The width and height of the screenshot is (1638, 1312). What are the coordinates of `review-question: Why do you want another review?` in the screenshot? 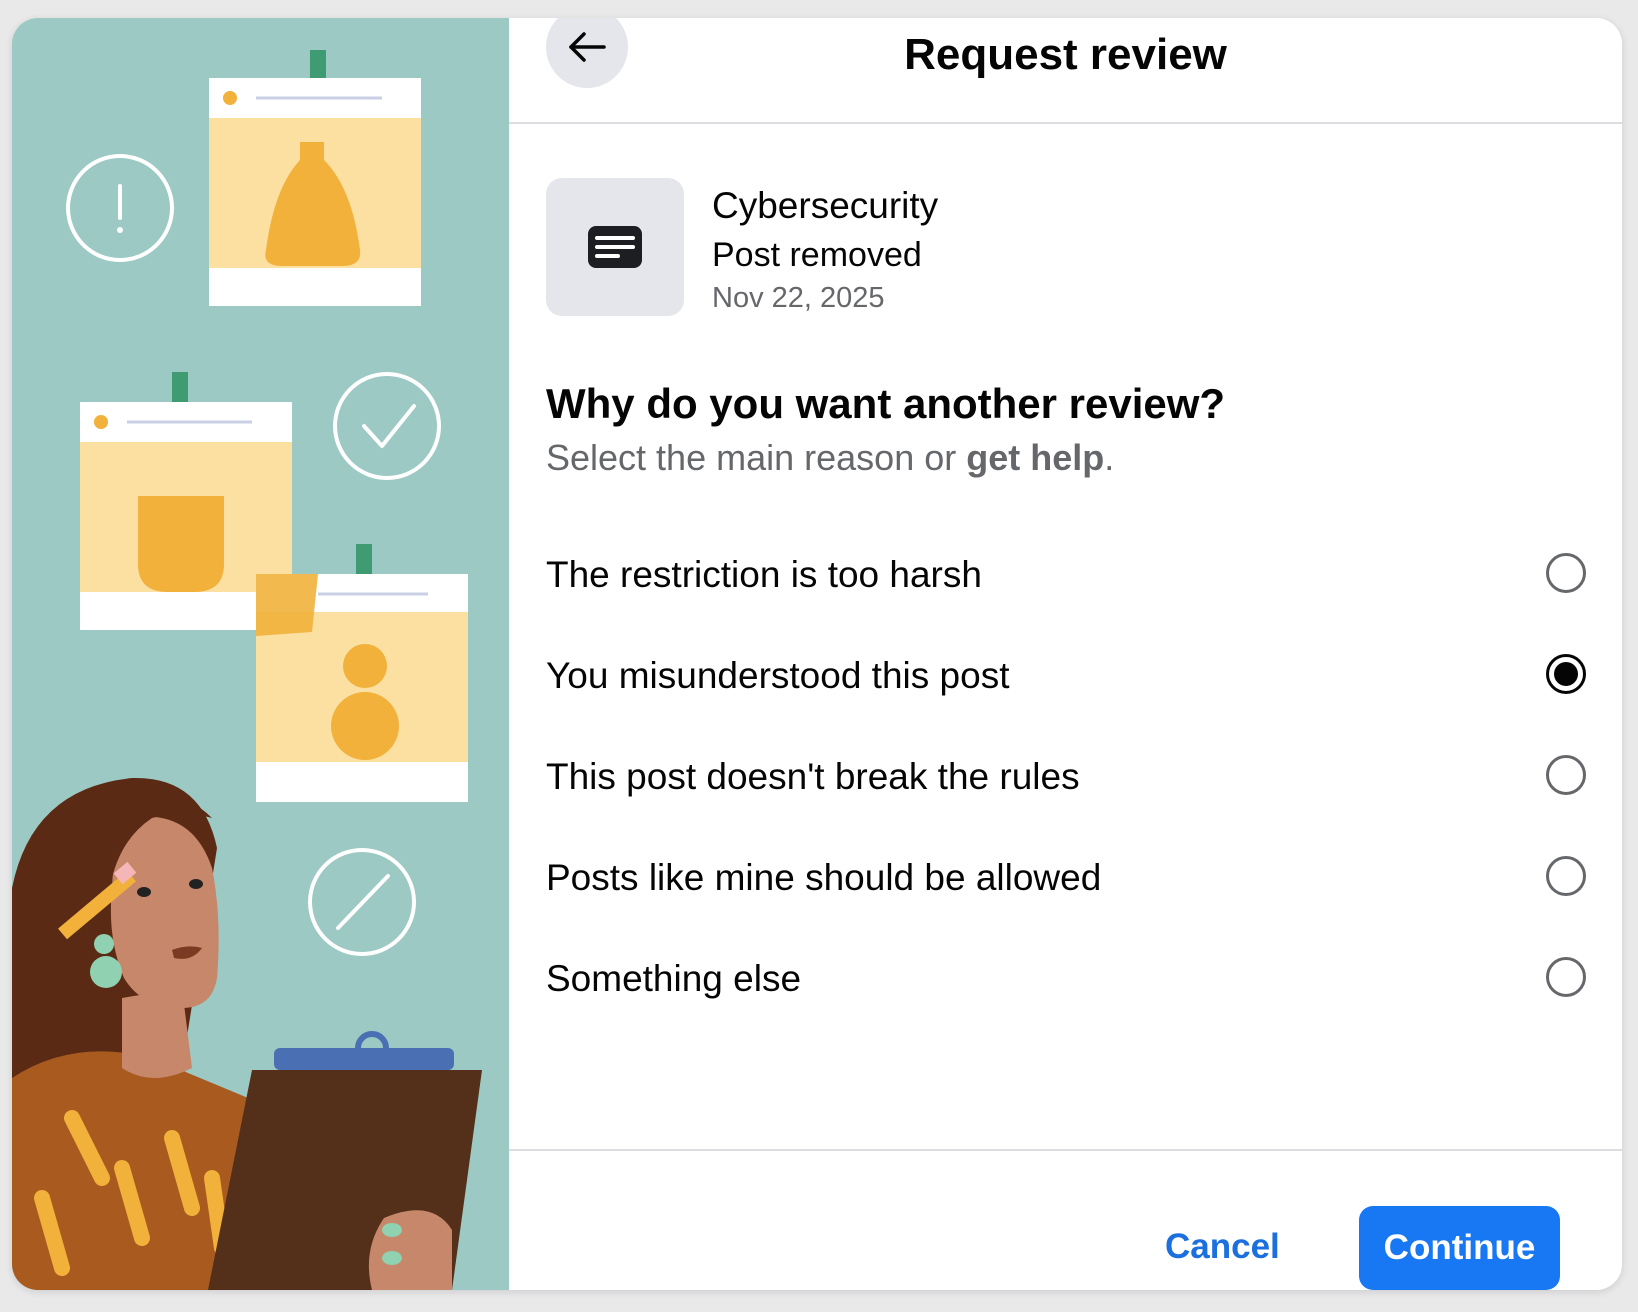 It's located at (886, 403).